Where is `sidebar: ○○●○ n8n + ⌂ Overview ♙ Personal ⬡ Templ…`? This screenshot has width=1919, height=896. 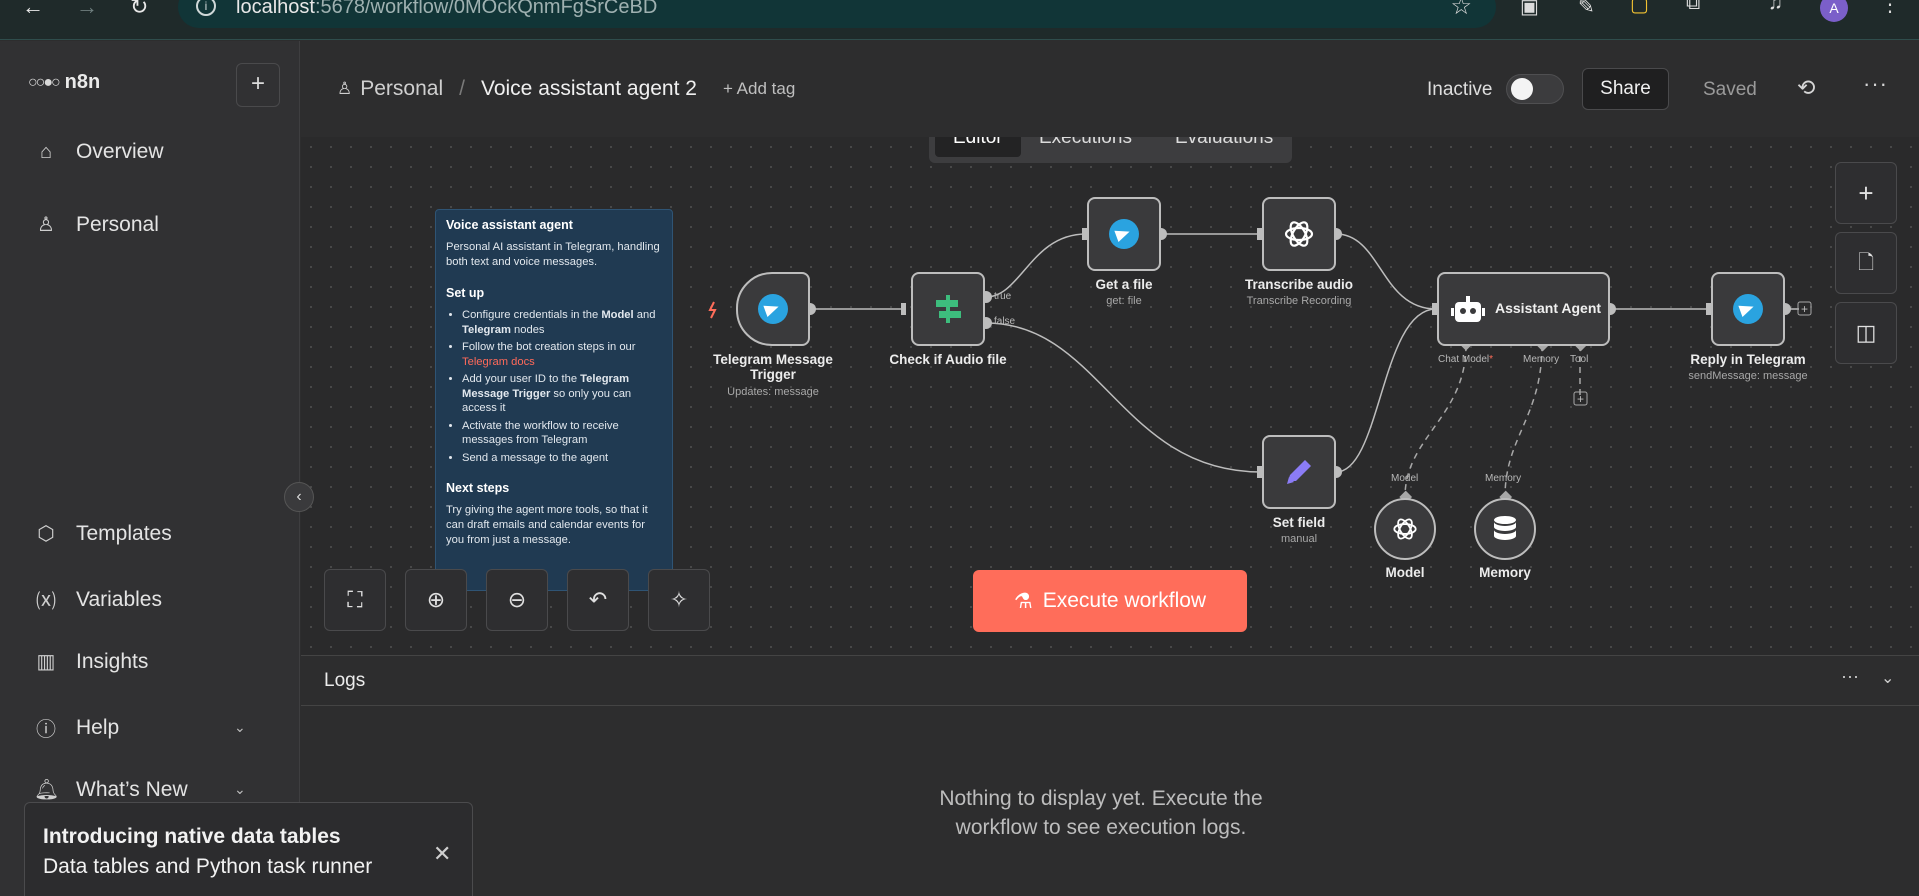 sidebar: ○○●○ n8n + ⌂ Overview ♙ Personal ⬡ Templ… is located at coordinates (150, 468).